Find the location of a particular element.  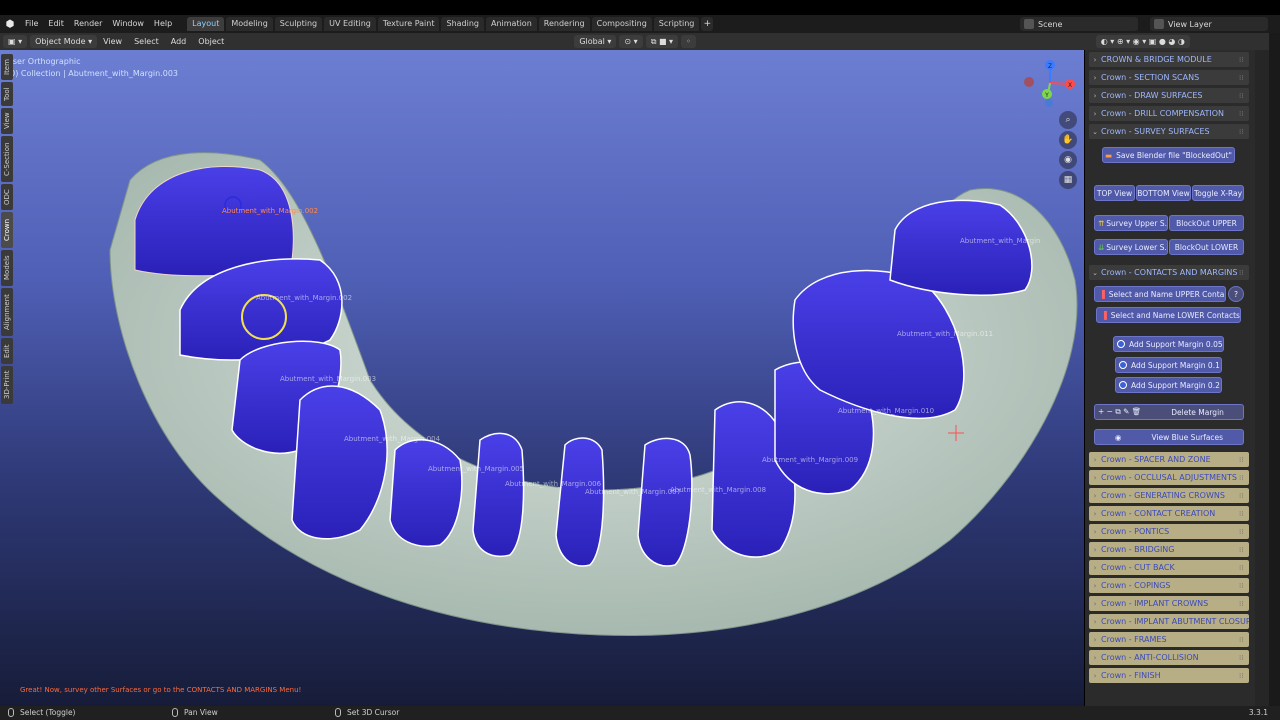

pivot-button: ⊙ ▾ is located at coordinates (631, 41).